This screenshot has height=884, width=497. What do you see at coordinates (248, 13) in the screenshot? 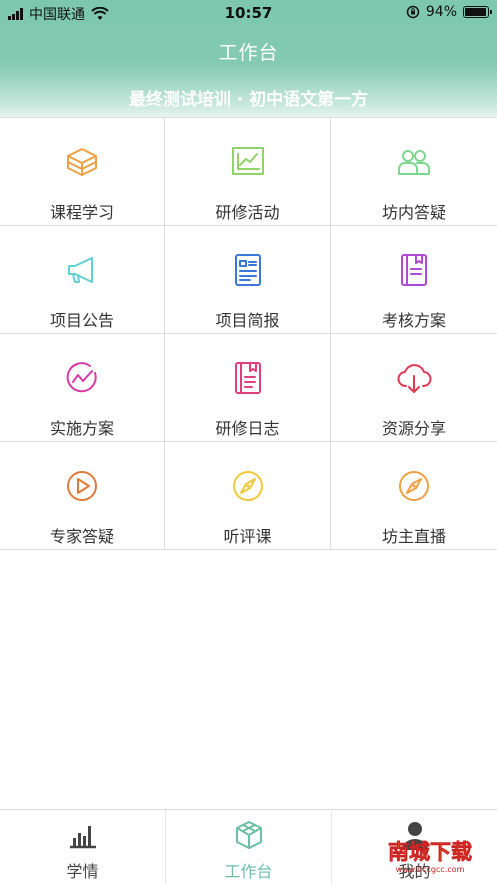
I see `status-bar: 中国联通 10:57 94%` at bounding box center [248, 13].